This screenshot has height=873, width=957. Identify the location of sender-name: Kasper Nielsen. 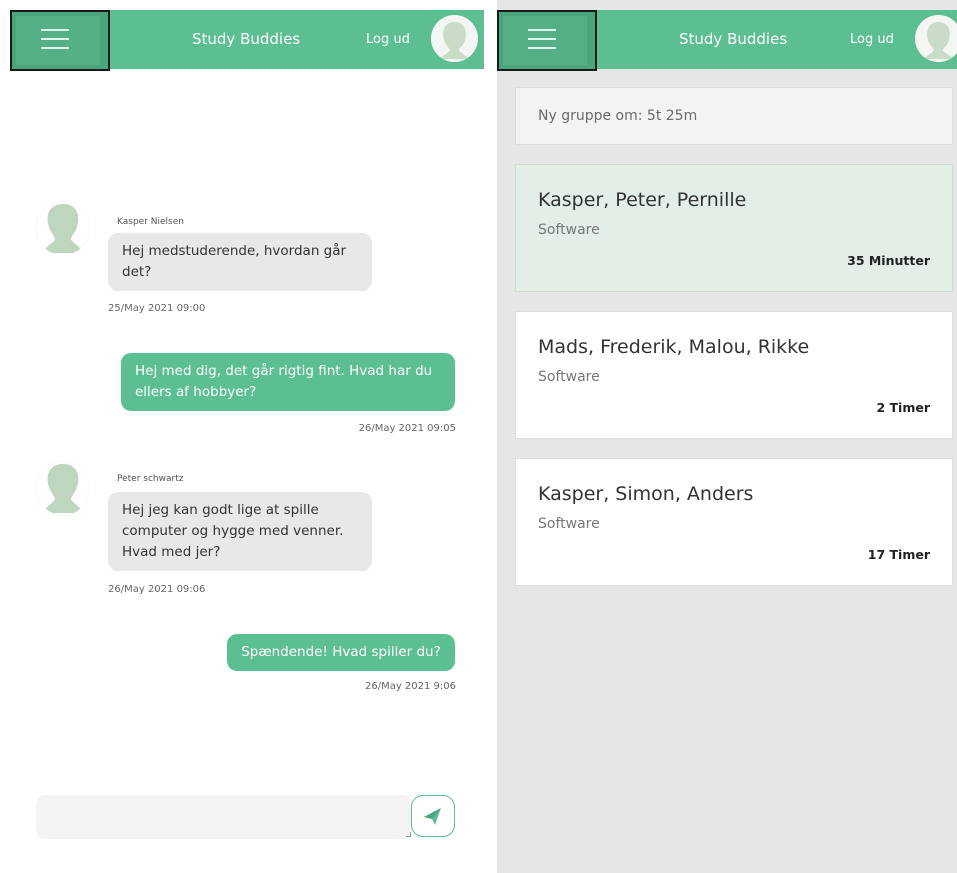
(150, 222).